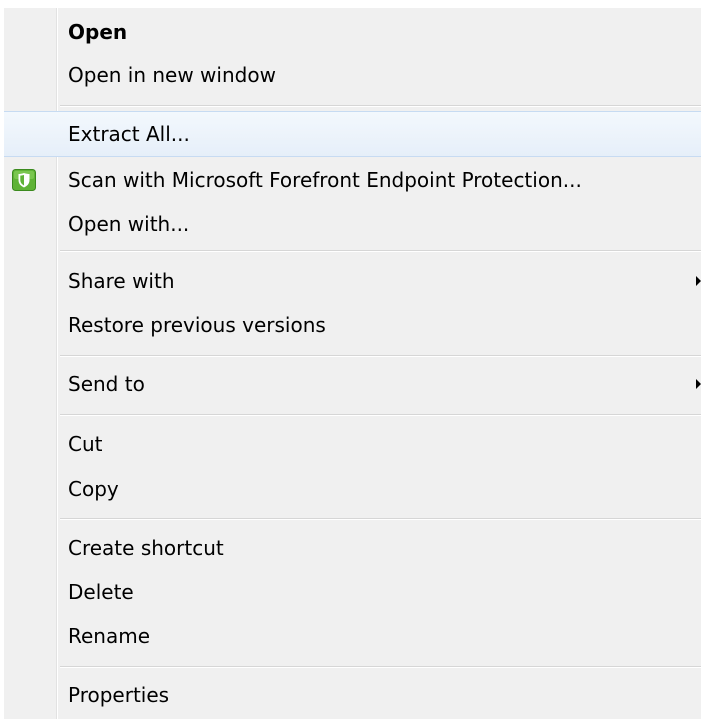 This screenshot has width=701, height=719. Describe the element at coordinates (93, 489) in the screenshot. I see `menu-item-label: Copy` at that location.